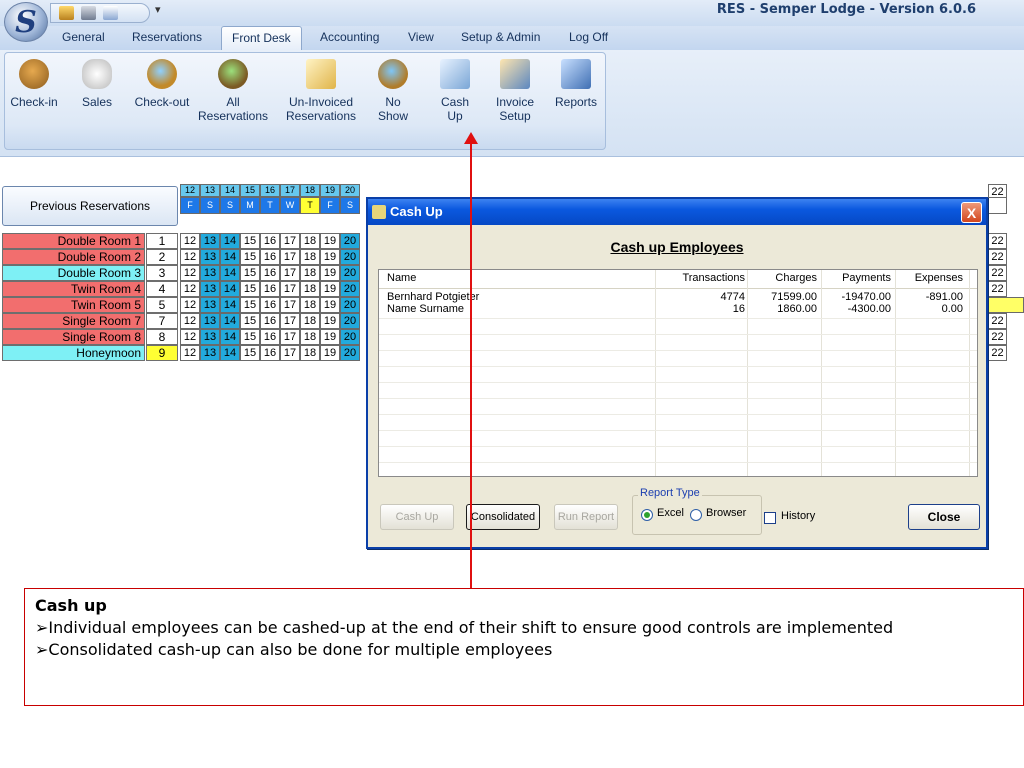  What do you see at coordinates (167, 37) in the screenshot?
I see `tab-reservations: Reservations` at bounding box center [167, 37].